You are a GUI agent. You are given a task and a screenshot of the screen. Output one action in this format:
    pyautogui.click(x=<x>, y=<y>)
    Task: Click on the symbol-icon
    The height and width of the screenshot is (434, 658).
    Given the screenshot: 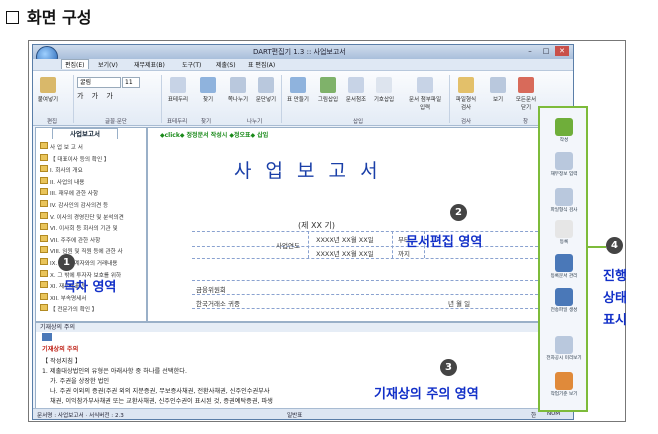 What is the action you would take?
    pyautogui.click(x=384, y=85)
    